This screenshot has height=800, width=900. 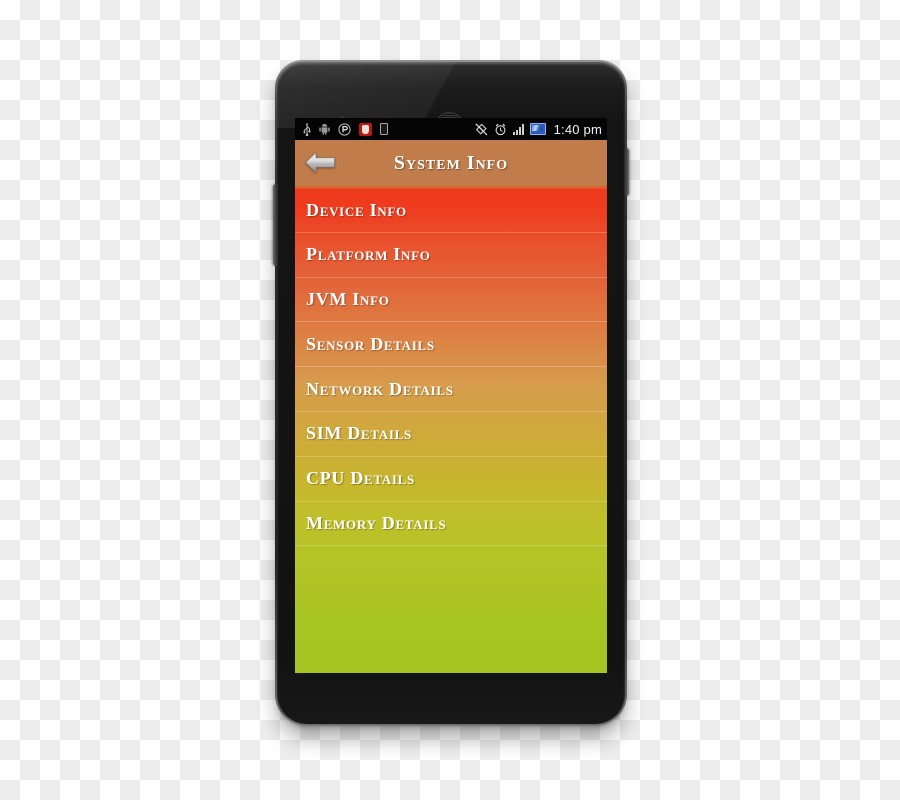 What do you see at coordinates (451, 479) in the screenshot?
I see `list-item-cpu-details: CPU Details` at bounding box center [451, 479].